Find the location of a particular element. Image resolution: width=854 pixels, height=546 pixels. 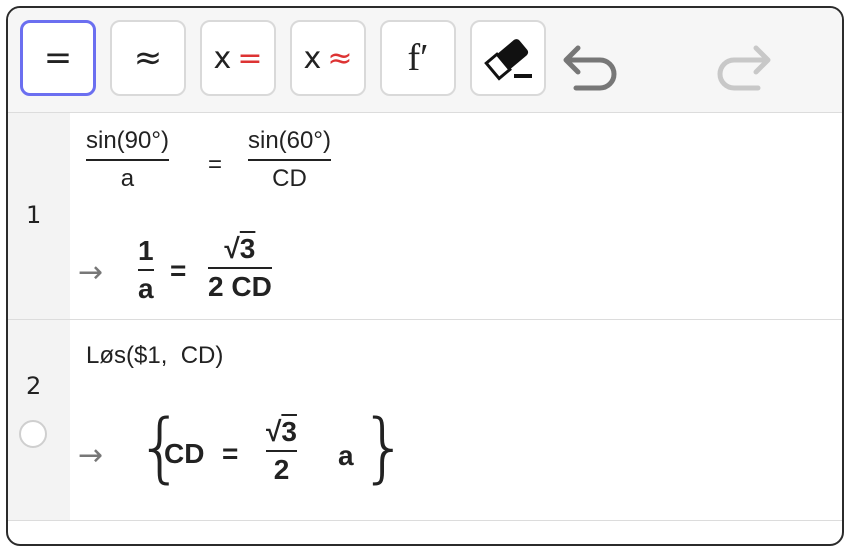

input-equals: = is located at coordinates (215, 164).